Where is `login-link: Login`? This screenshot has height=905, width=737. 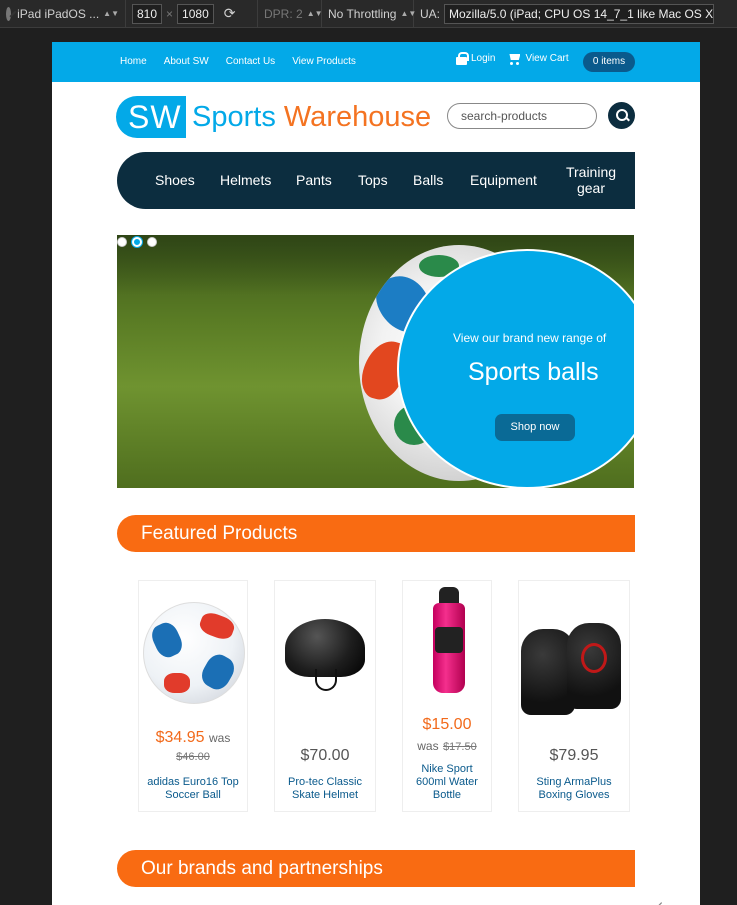 login-link: Login is located at coordinates (475, 58).